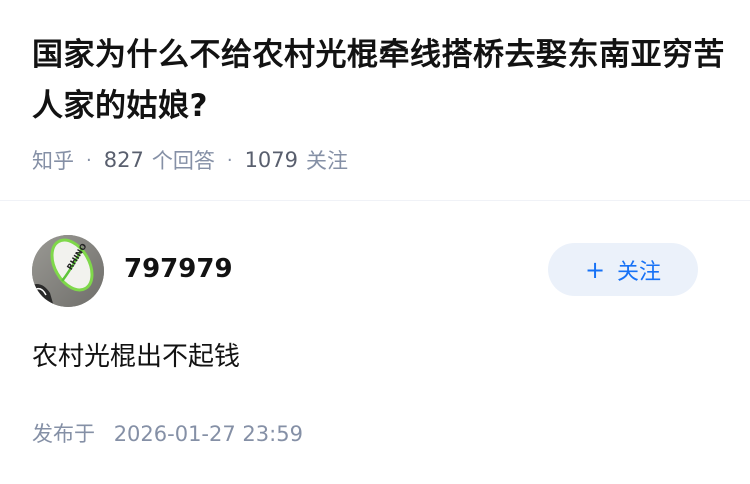 This screenshot has width=750, height=484. What do you see at coordinates (327, 161) in the screenshot?
I see `follower-count-label: 关注` at bounding box center [327, 161].